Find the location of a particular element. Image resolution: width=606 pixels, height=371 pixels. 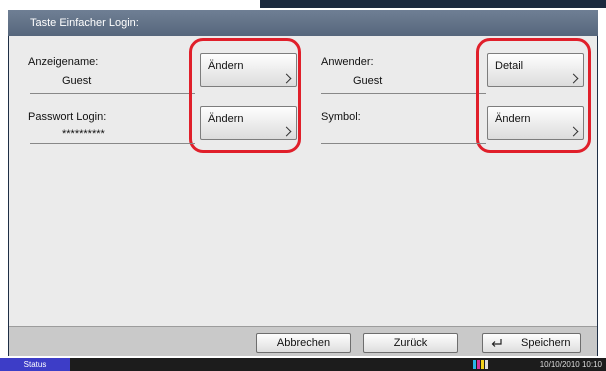

change-password-button: Ändern is located at coordinates (248, 123).